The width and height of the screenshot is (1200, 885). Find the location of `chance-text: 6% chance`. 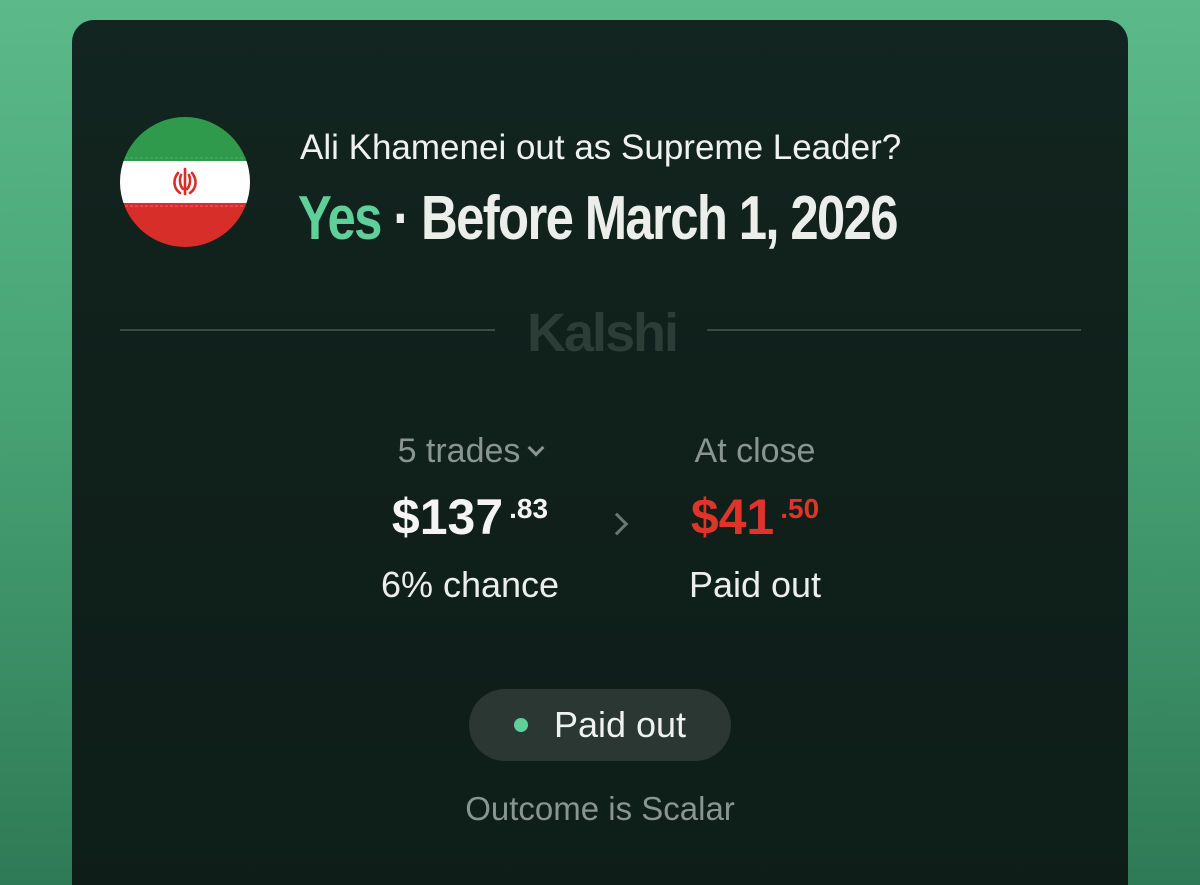

chance-text: 6% chance is located at coordinates (470, 584).